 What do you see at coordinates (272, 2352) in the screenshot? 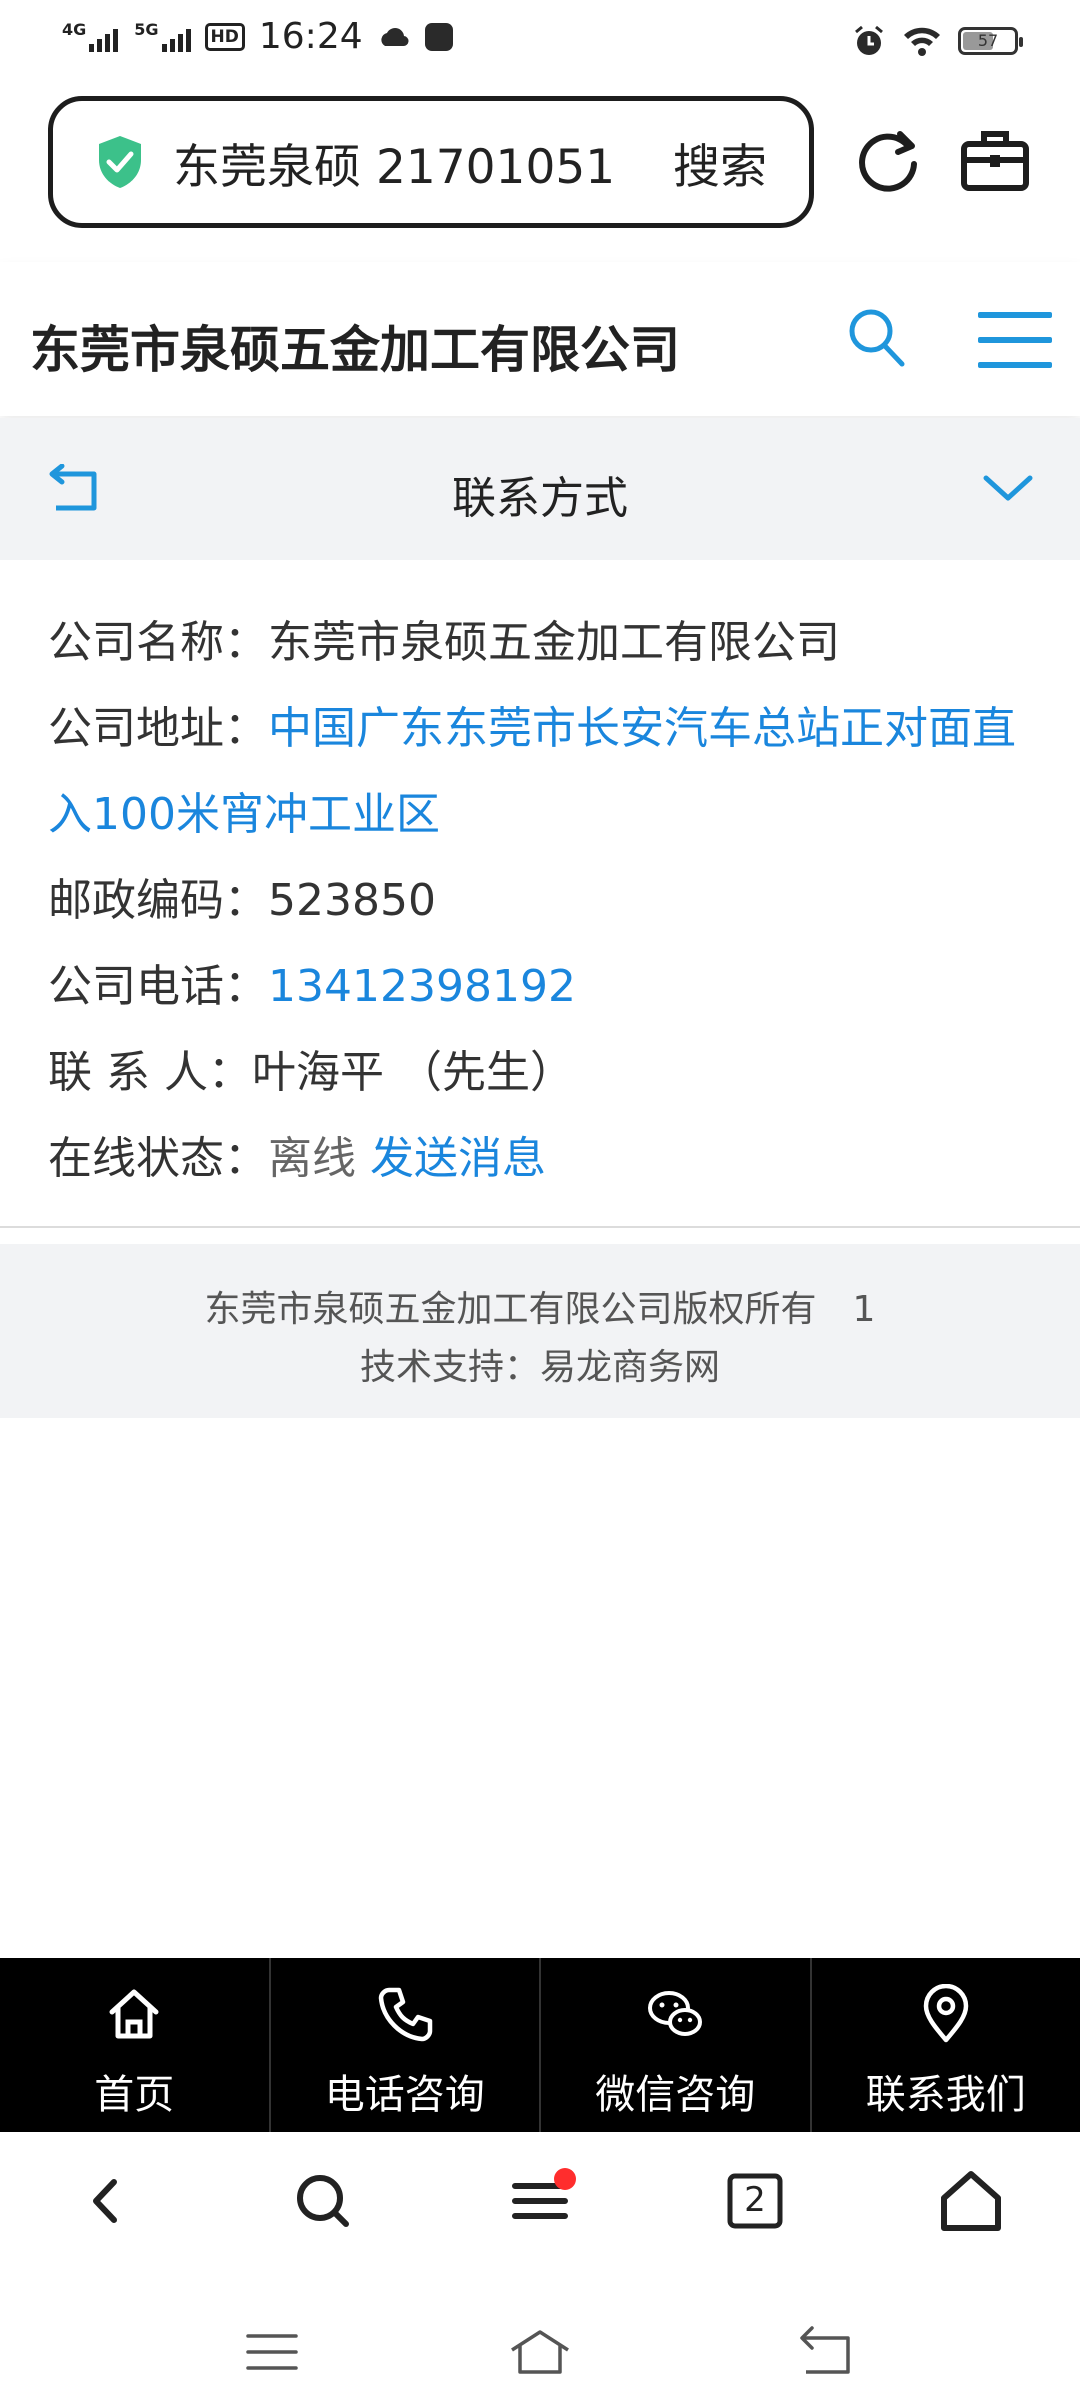
I see `recents-icon` at bounding box center [272, 2352].